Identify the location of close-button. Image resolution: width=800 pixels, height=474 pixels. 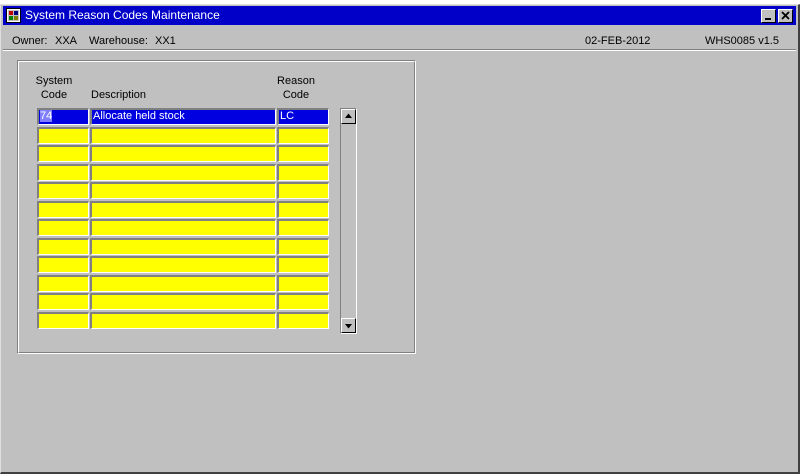
(785, 16).